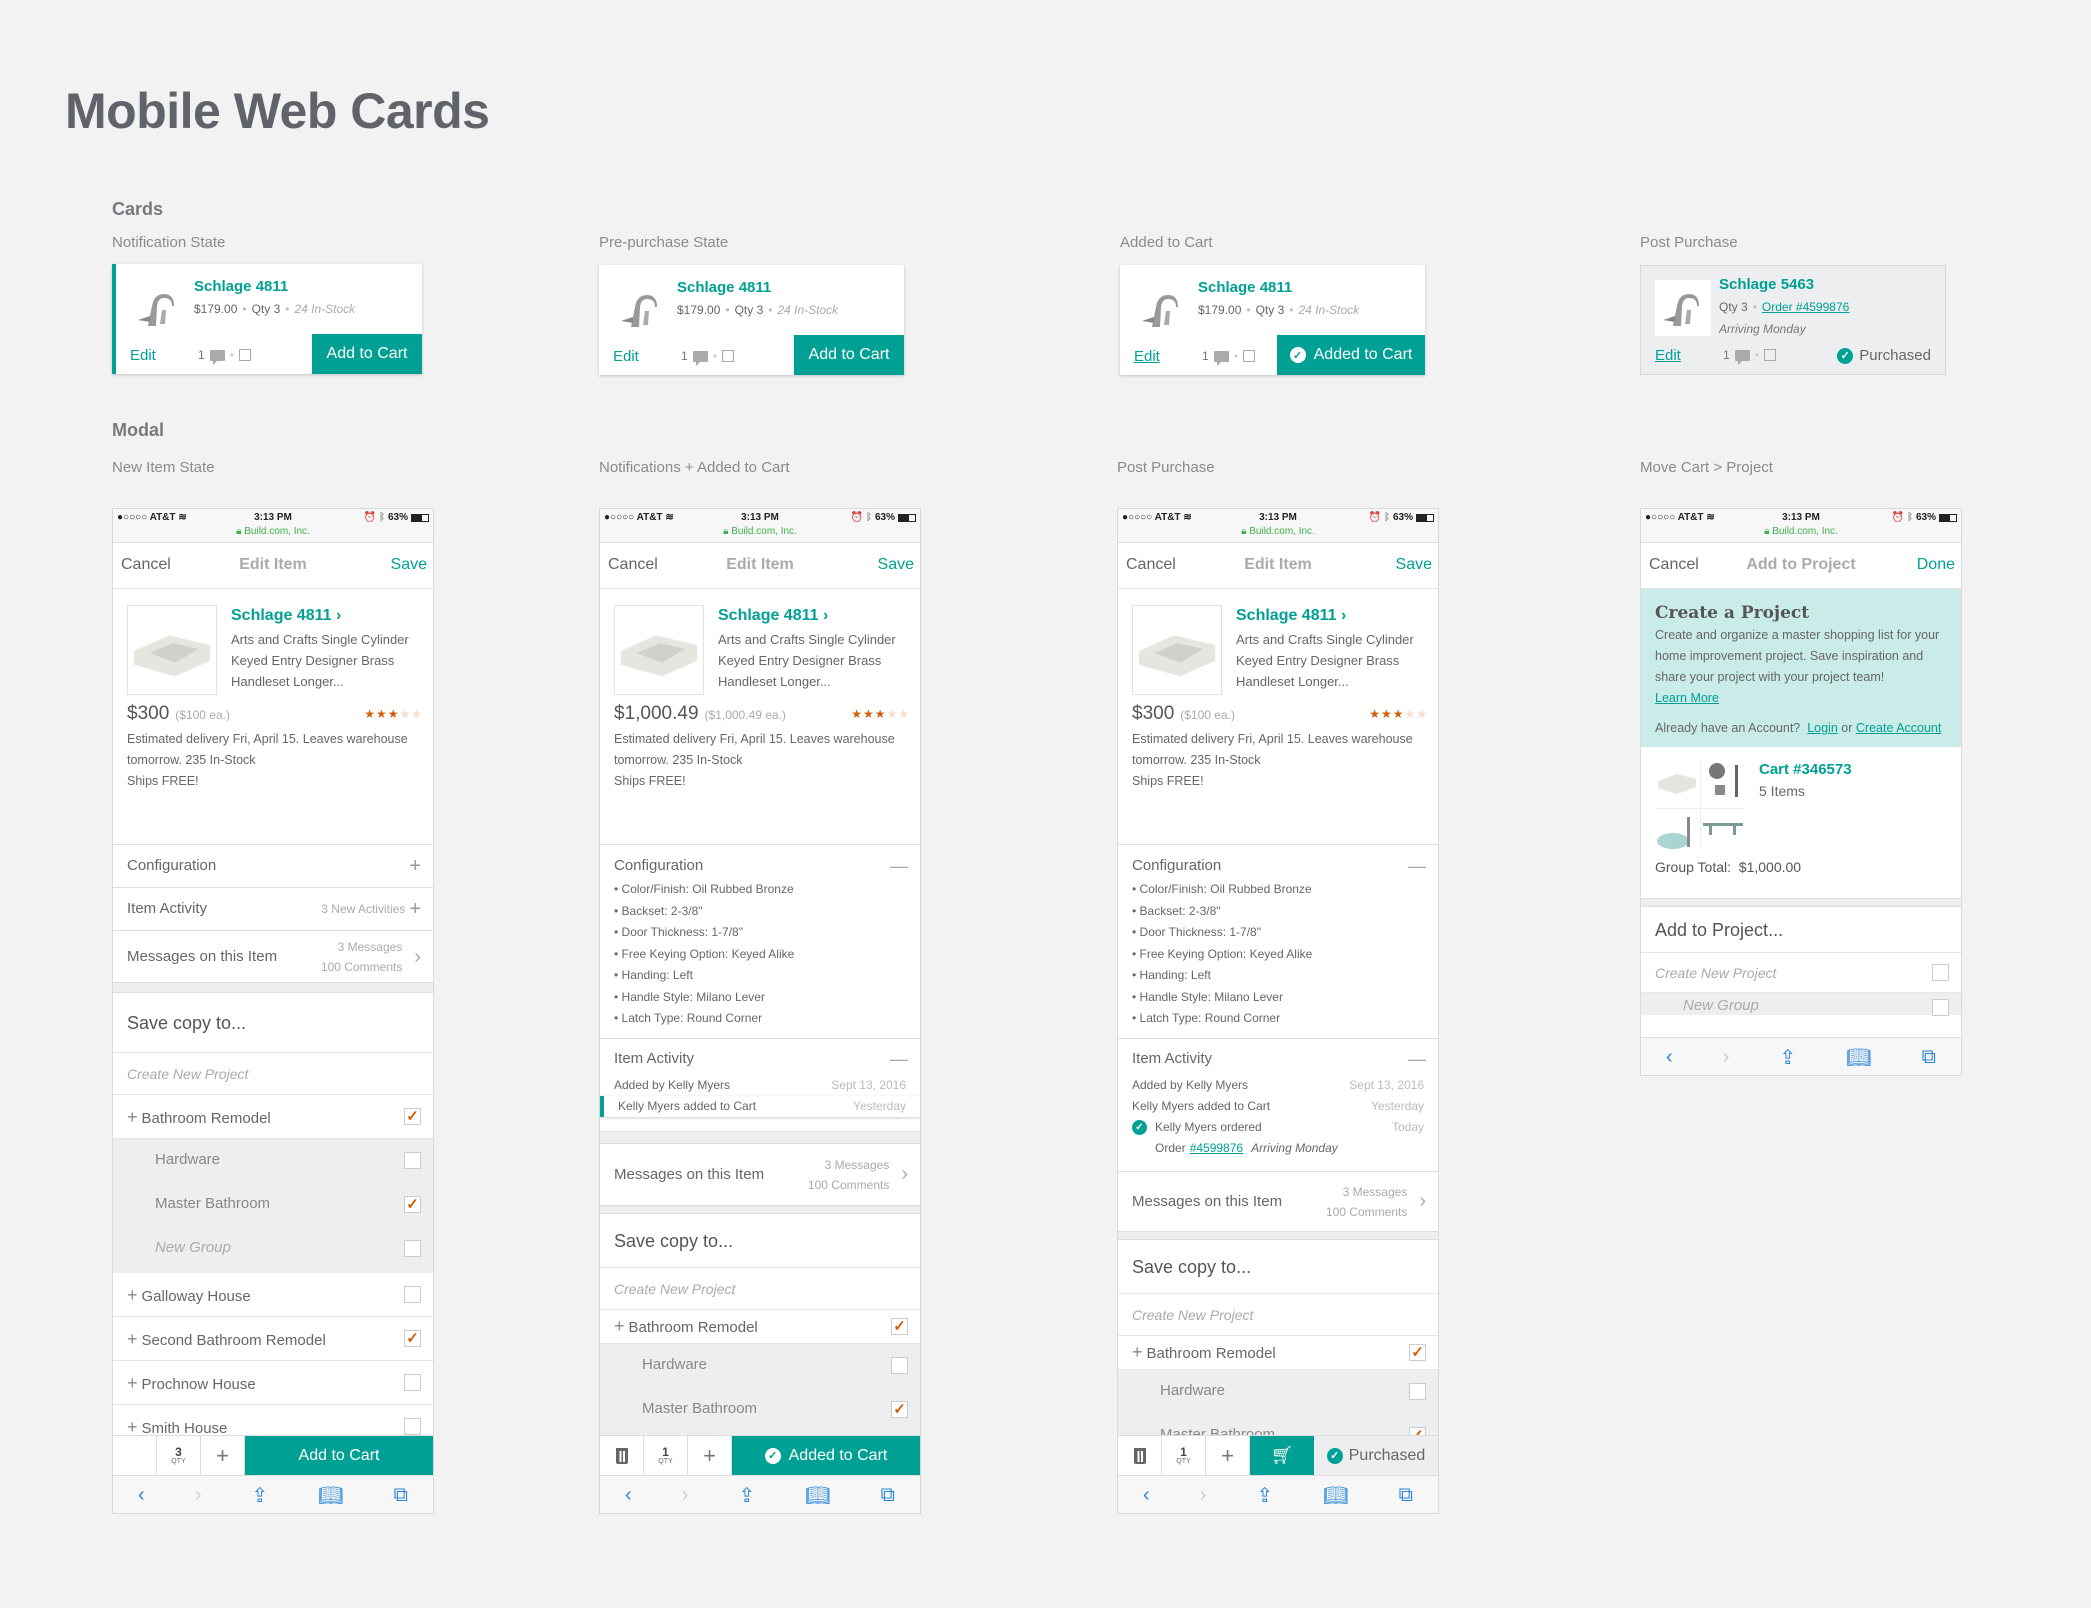 Image resolution: width=2091 pixels, height=1608 pixels. I want to click on project-row: + Galloway House, so click(273, 1295).